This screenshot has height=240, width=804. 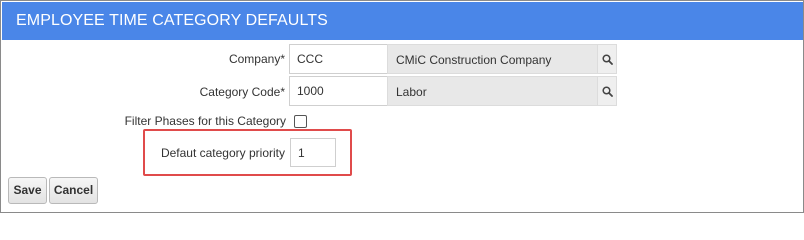 What do you see at coordinates (338, 91) in the screenshot?
I see `category-code-input` at bounding box center [338, 91].